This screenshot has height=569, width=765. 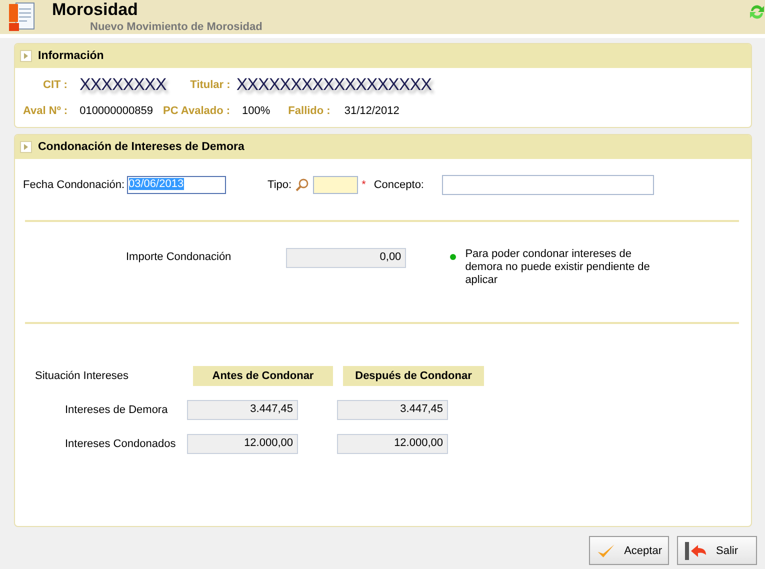 I want to click on field-value: XXXXXXXX, so click(x=122, y=85).